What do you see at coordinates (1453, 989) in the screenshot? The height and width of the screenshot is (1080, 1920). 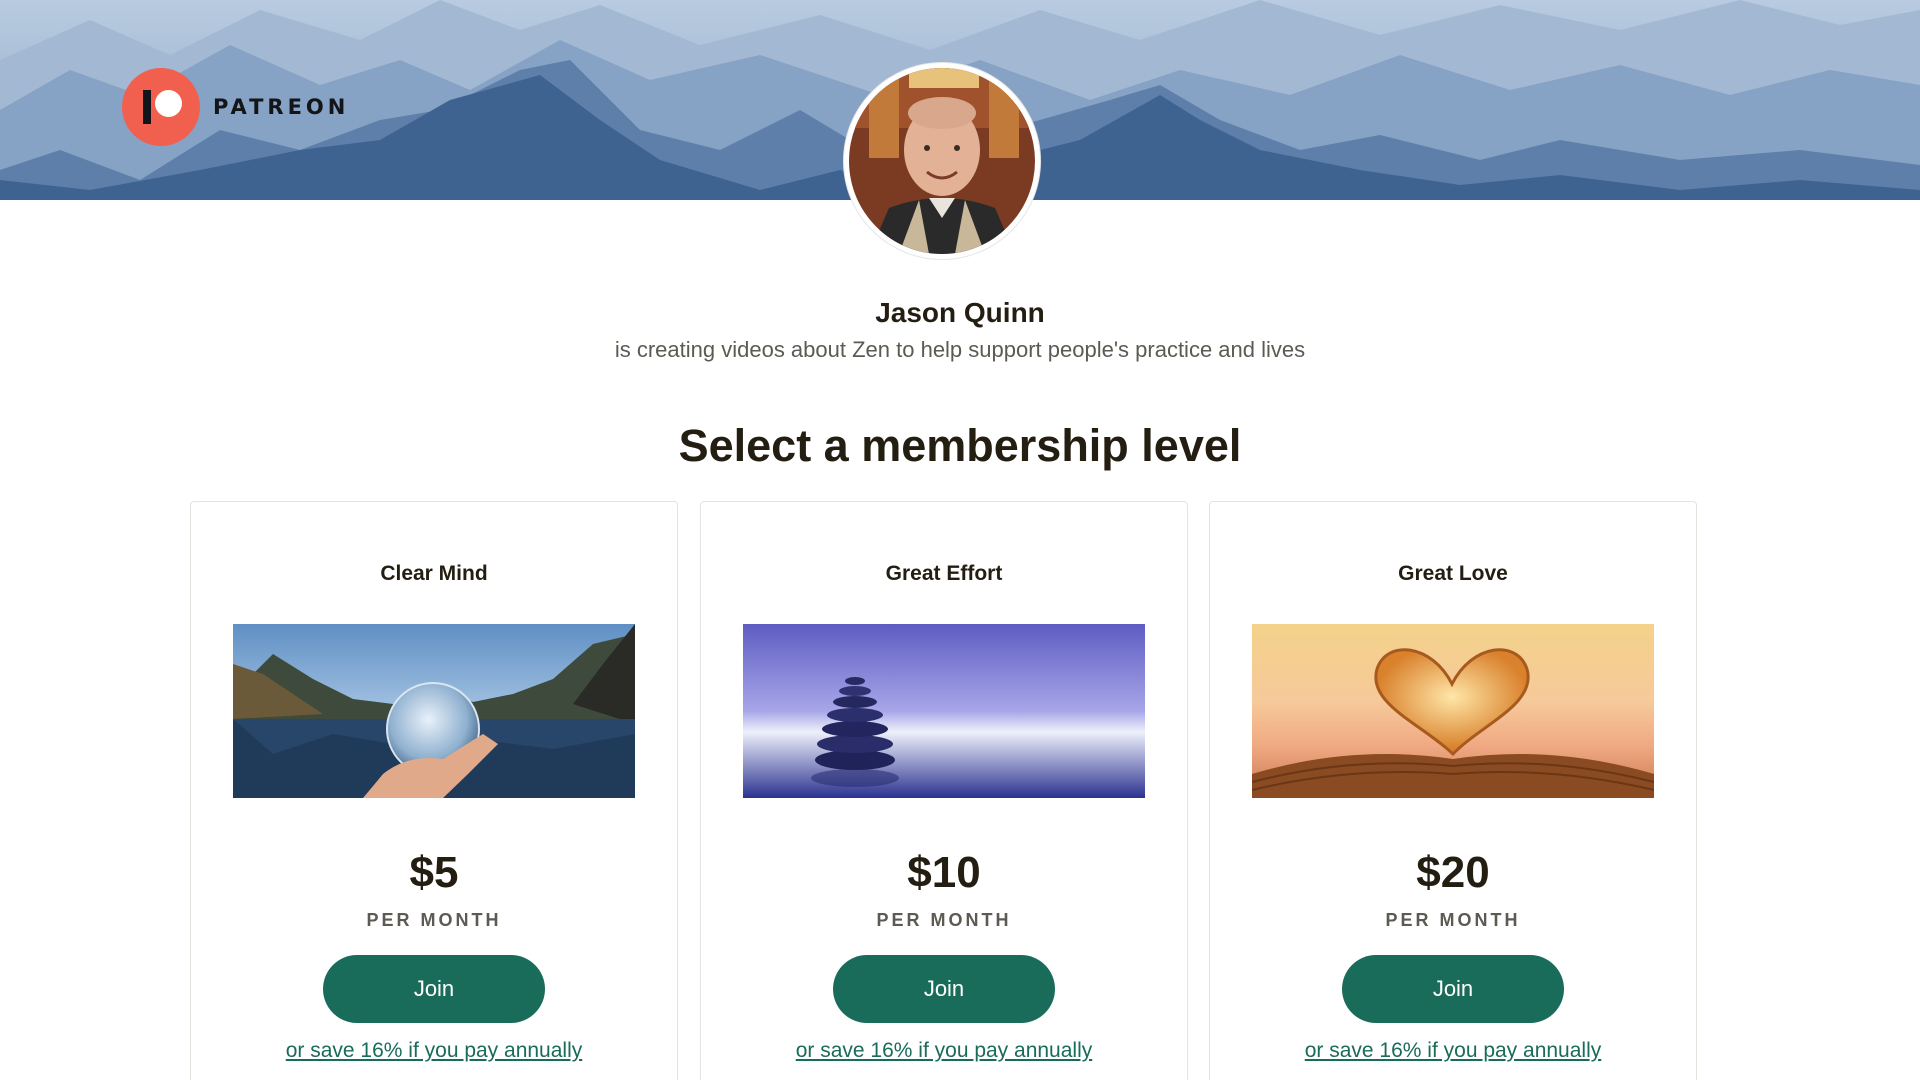 I see `join-button-great-love: Join` at bounding box center [1453, 989].